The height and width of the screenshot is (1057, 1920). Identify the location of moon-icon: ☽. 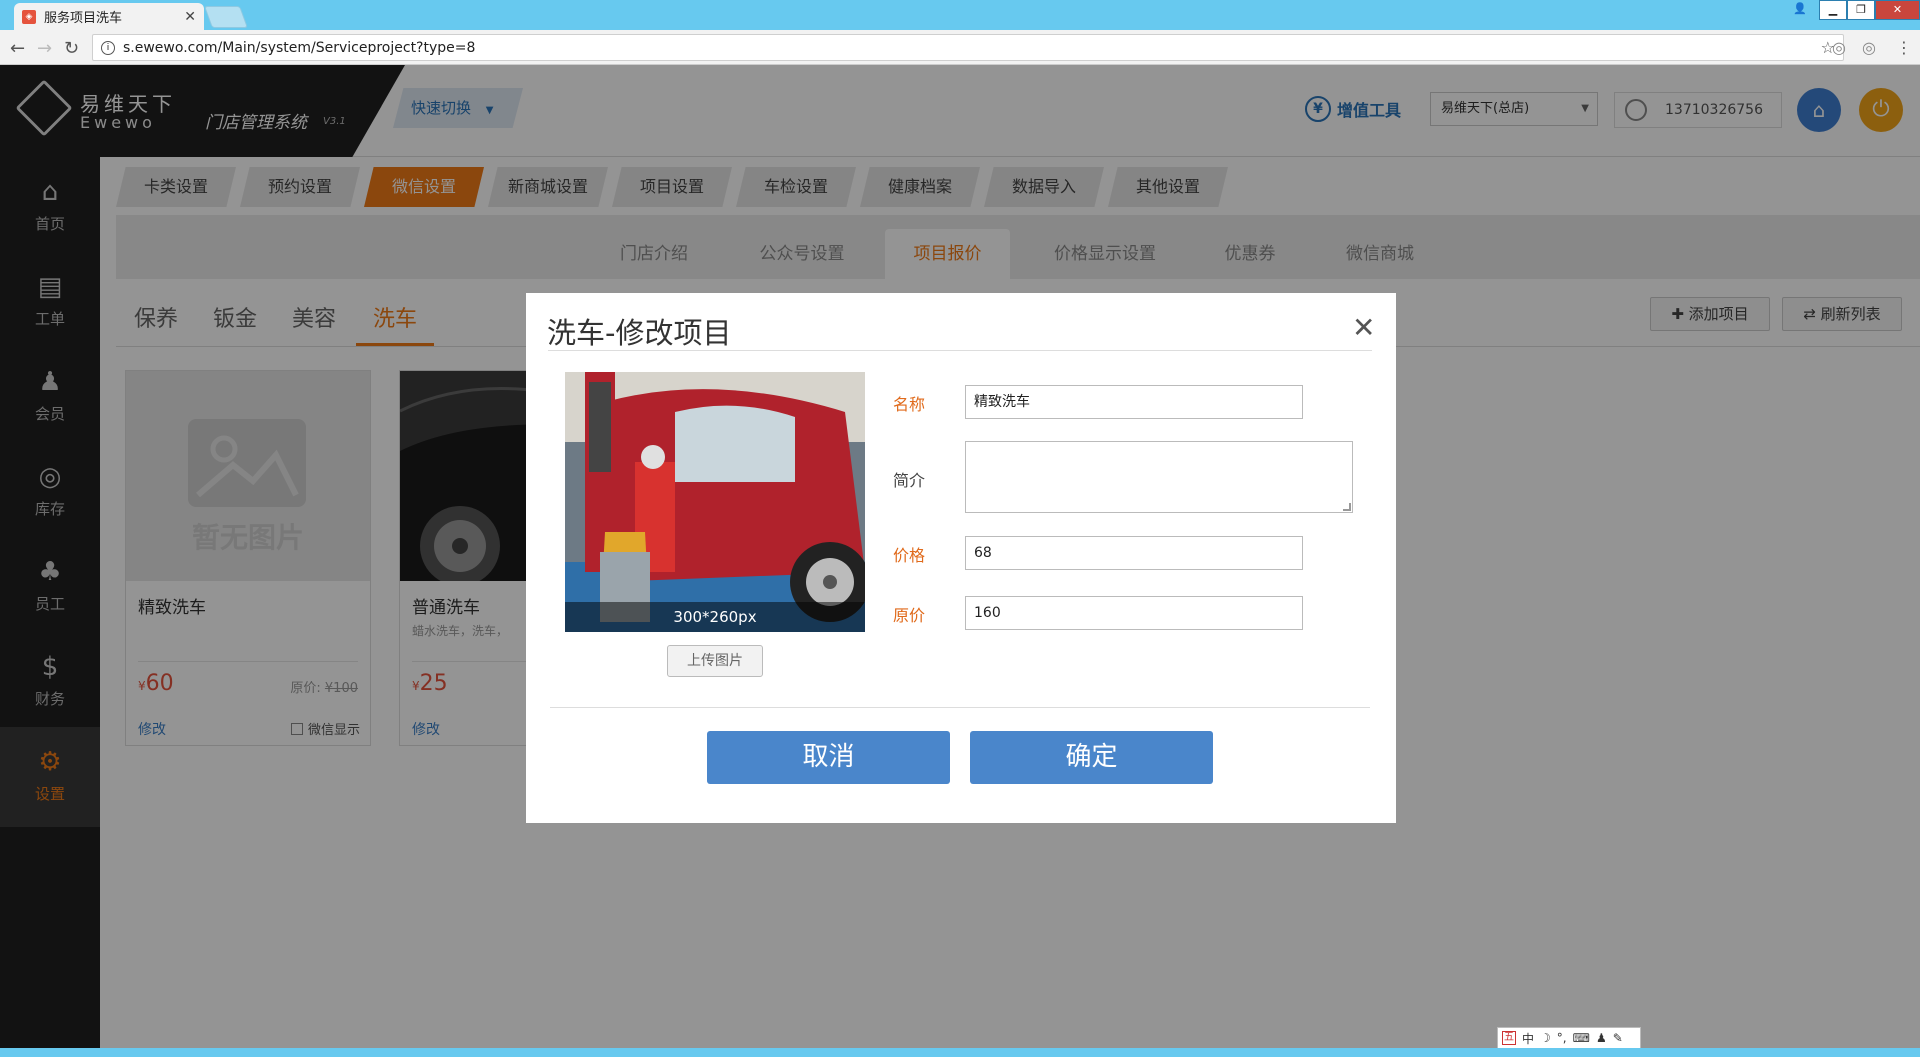
(1545, 1038).